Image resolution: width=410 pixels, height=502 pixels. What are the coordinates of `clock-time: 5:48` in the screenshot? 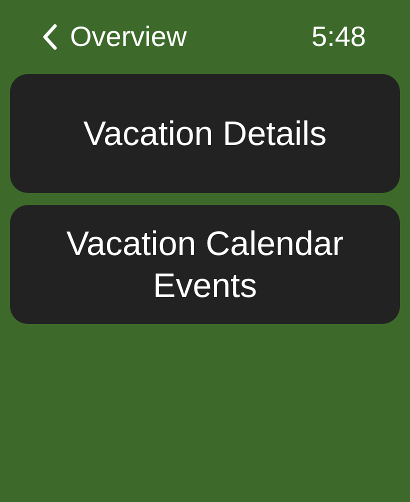 It's located at (339, 37).